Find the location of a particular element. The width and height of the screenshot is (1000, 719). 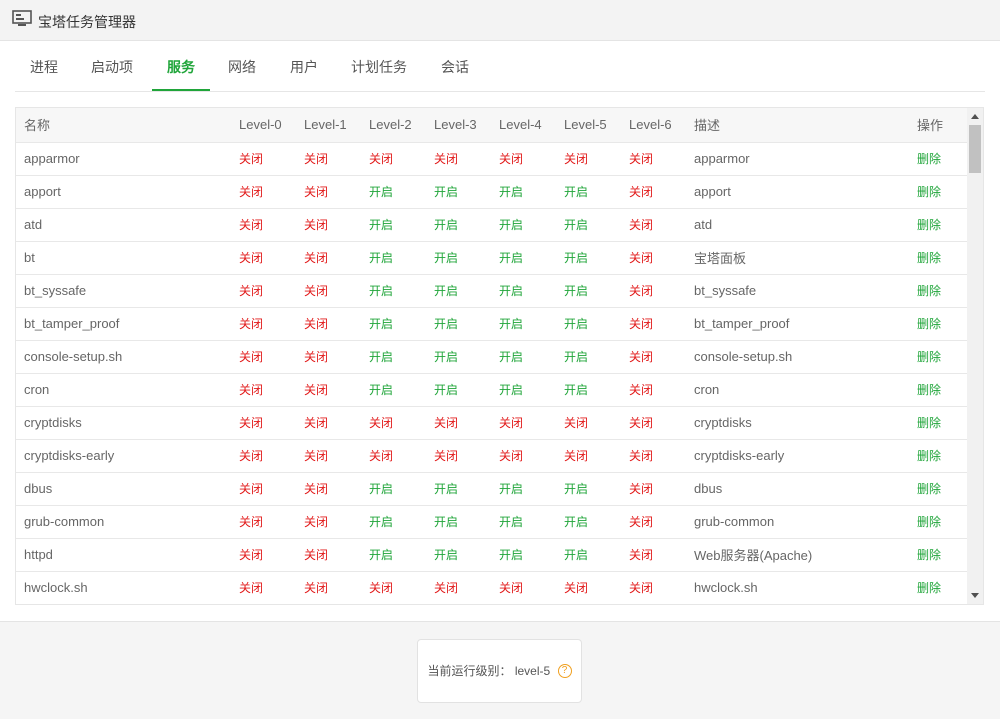

question-circle-icon: ? is located at coordinates (564, 670).